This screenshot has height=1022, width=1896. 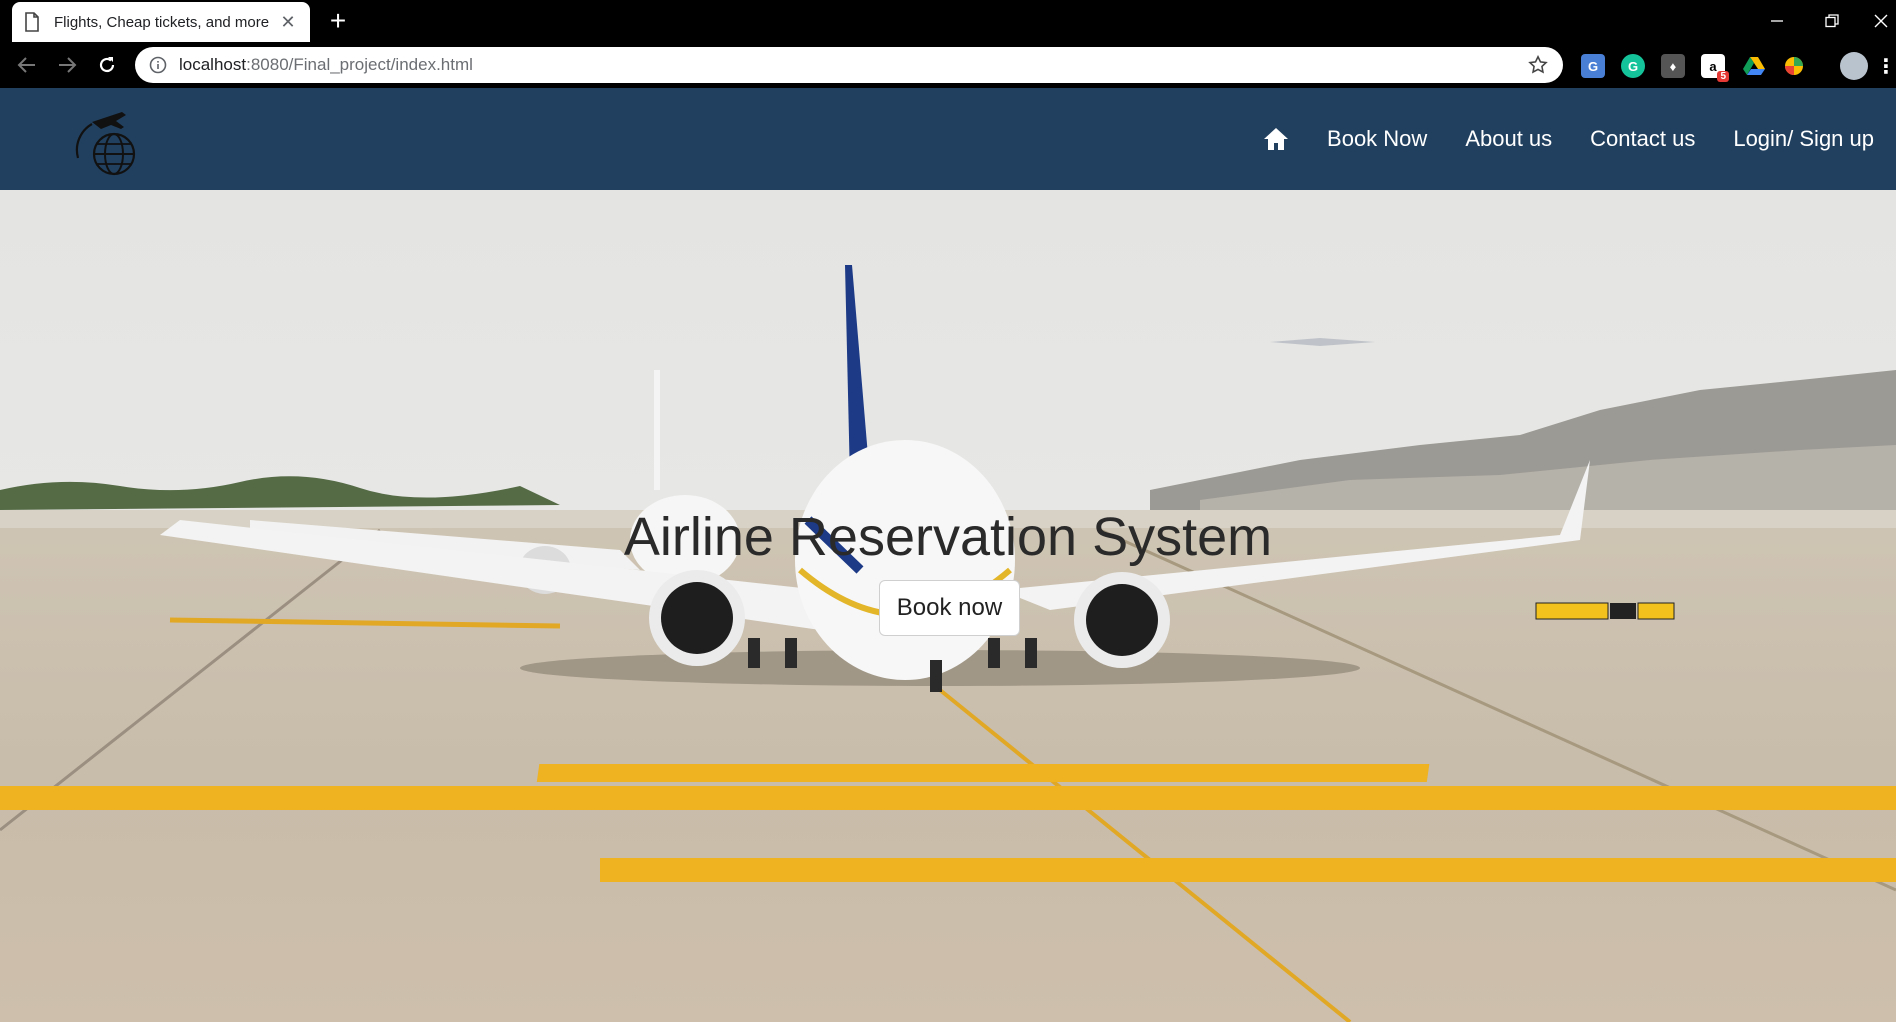 What do you see at coordinates (1377, 139) in the screenshot?
I see `nav-book-now-link: Book Now` at bounding box center [1377, 139].